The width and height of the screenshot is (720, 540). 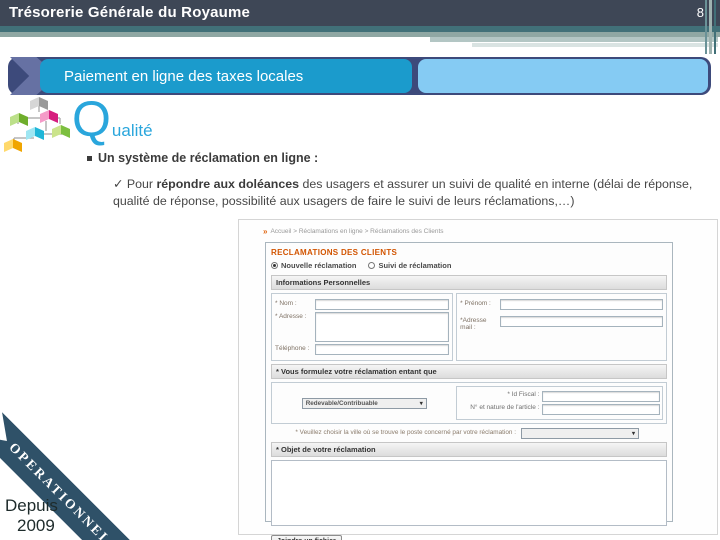 I want to click on nom-label: * Nom :, so click(x=286, y=303).